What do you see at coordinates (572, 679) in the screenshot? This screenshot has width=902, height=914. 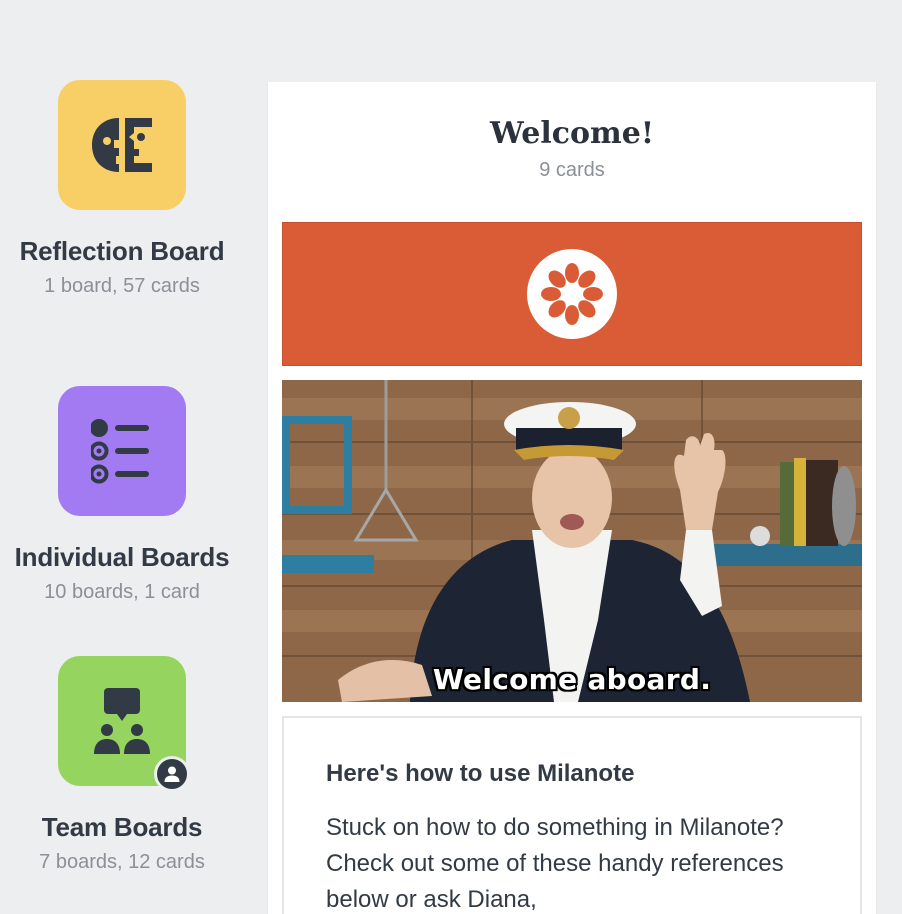 I see `gif-caption: Welcome aboard.` at bounding box center [572, 679].